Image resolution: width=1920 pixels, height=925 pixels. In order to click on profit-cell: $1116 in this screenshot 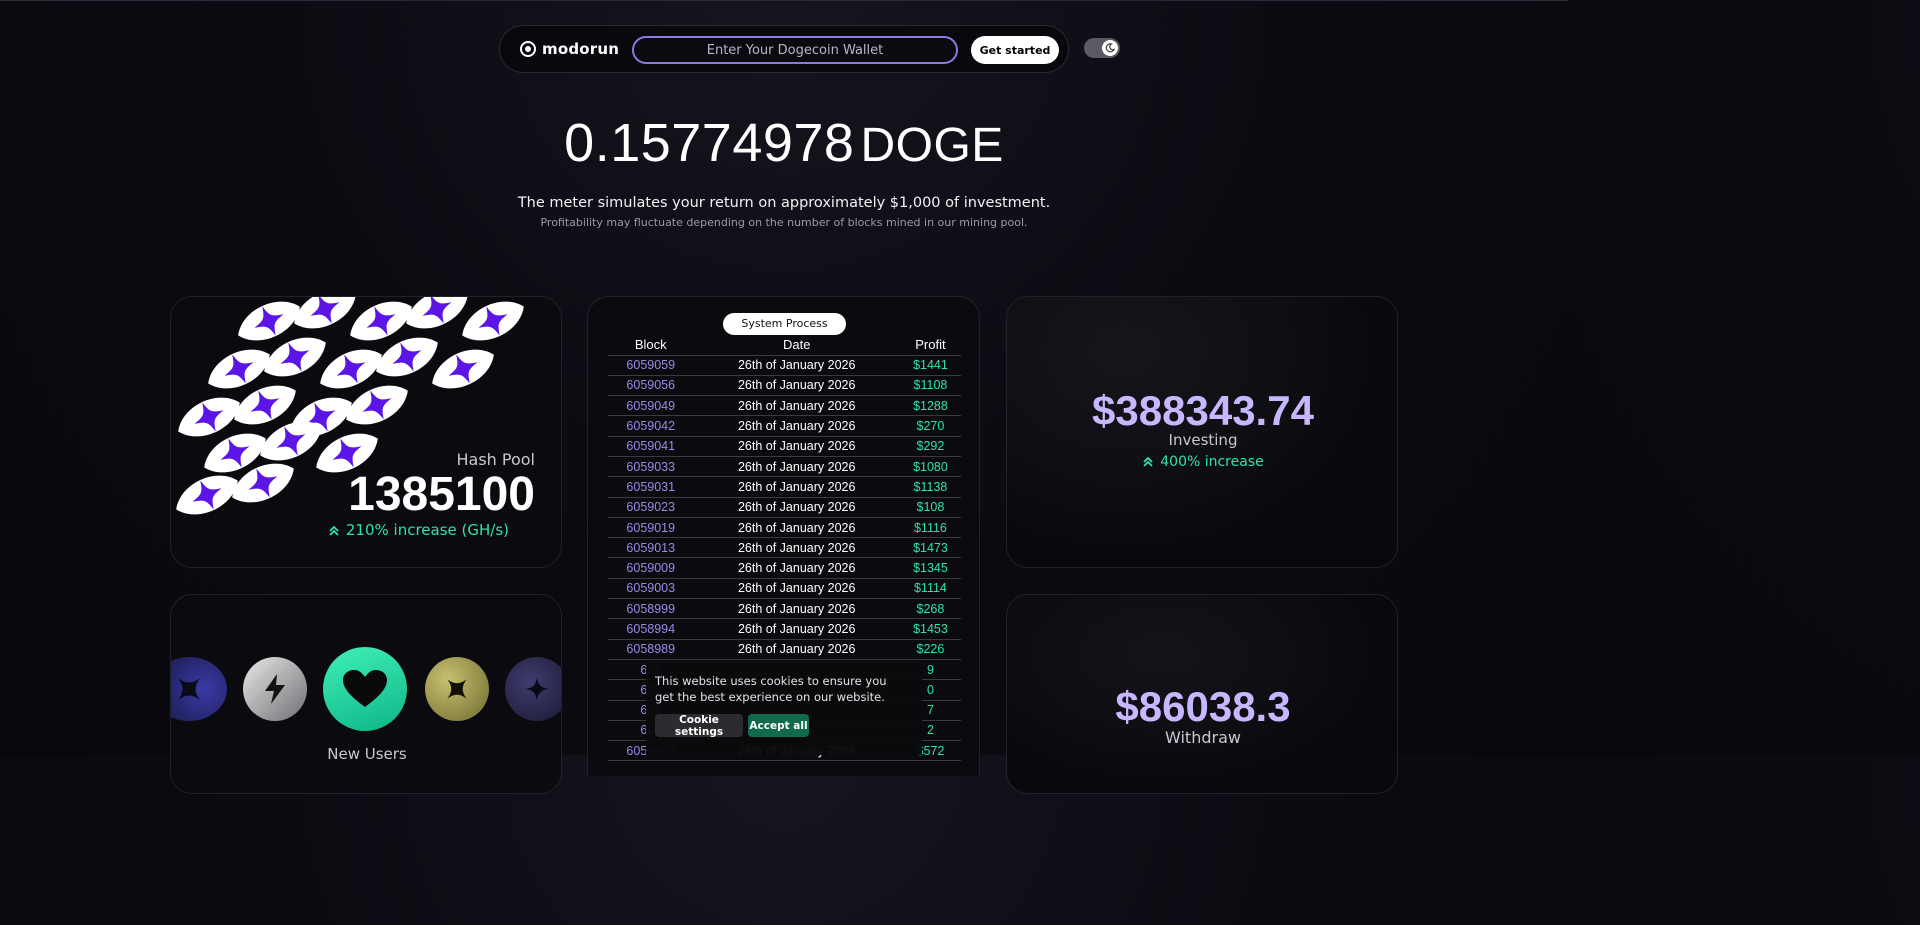, I will do `click(930, 528)`.